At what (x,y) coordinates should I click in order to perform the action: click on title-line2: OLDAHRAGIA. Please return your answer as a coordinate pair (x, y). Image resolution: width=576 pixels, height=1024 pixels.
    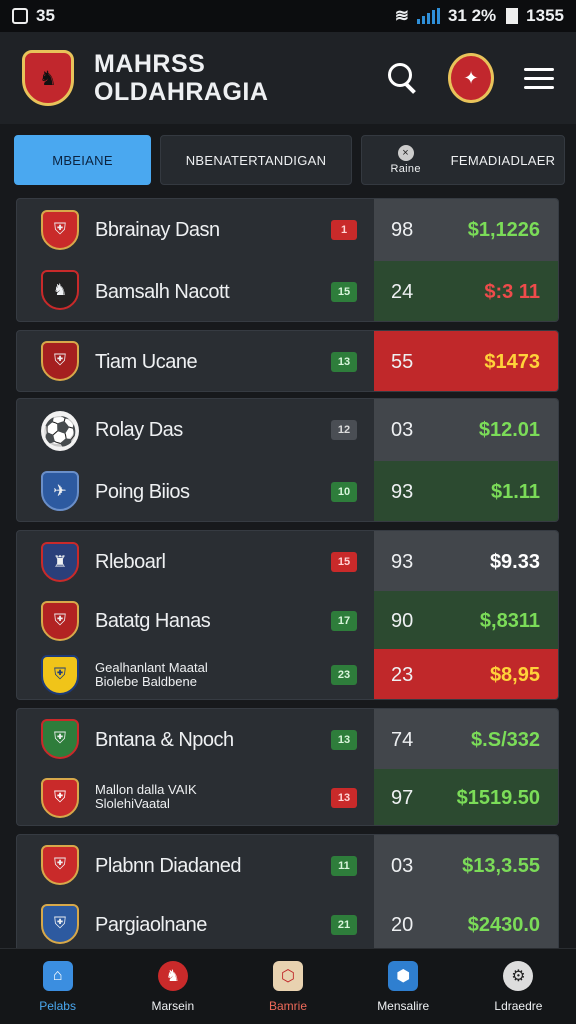
    Looking at the image, I should click on (181, 92).